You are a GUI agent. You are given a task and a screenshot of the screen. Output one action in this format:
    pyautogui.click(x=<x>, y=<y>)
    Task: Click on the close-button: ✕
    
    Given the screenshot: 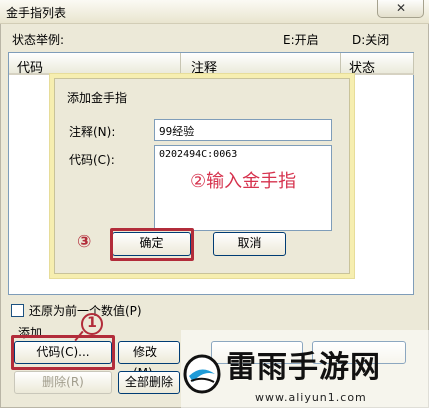 What is the action you would take?
    pyautogui.click(x=400, y=9)
    